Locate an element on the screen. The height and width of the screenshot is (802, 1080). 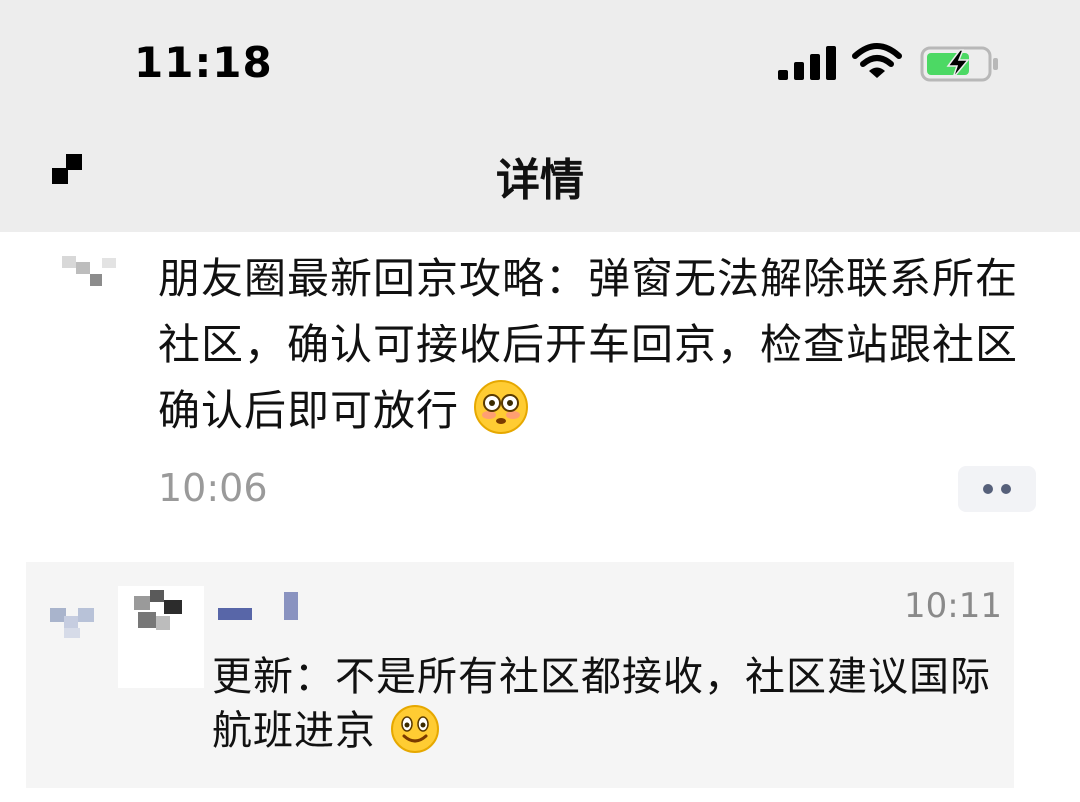
more-actions-button is located at coordinates (997, 489).